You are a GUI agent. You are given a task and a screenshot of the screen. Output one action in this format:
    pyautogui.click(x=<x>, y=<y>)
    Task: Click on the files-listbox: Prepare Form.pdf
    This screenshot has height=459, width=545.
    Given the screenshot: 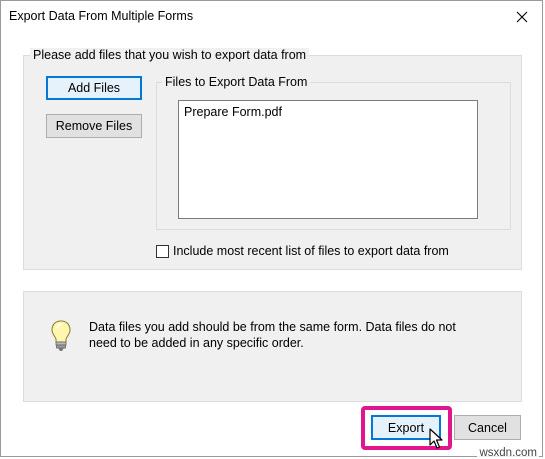 What is the action you would take?
    pyautogui.click(x=328, y=159)
    